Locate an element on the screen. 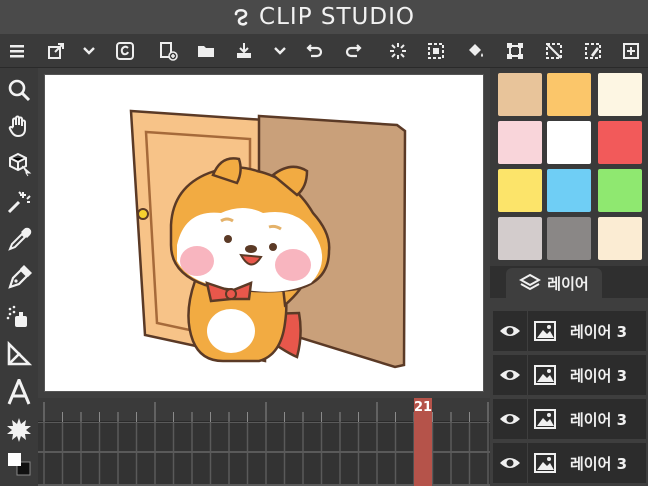  current-frame-marker: 21 is located at coordinates (423, 442).